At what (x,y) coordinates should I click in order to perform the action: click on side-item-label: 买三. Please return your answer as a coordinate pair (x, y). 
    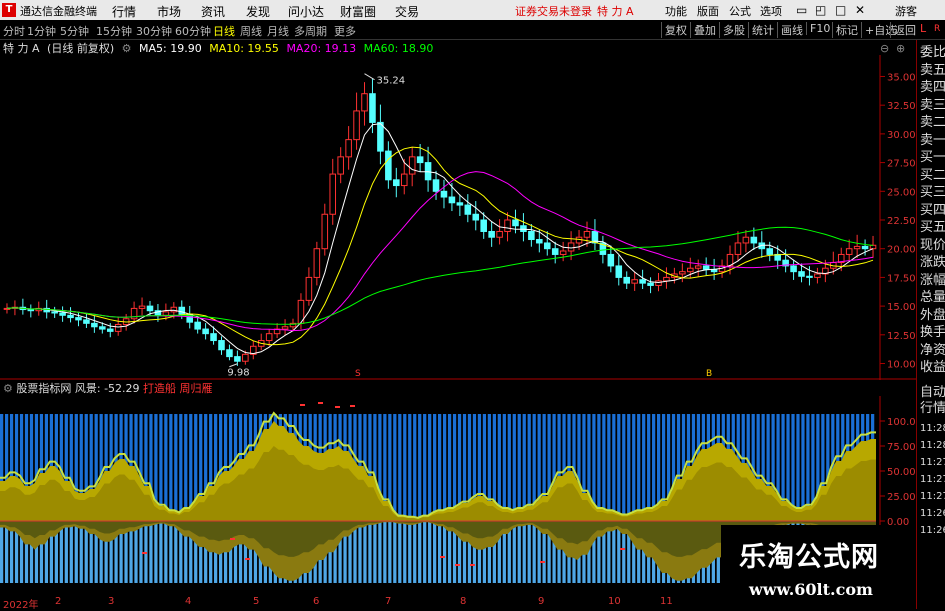
    Looking at the image, I should click on (932, 193).